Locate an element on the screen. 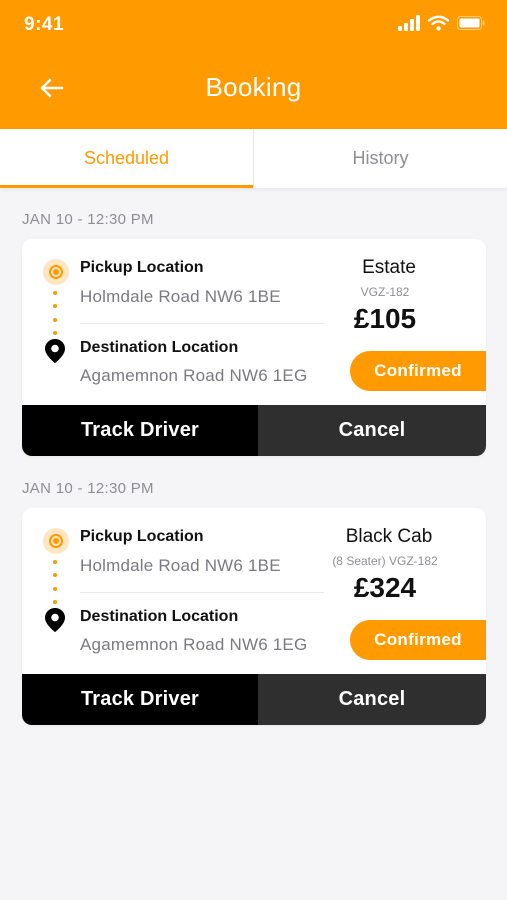  car-type: Estate is located at coordinates (389, 267).